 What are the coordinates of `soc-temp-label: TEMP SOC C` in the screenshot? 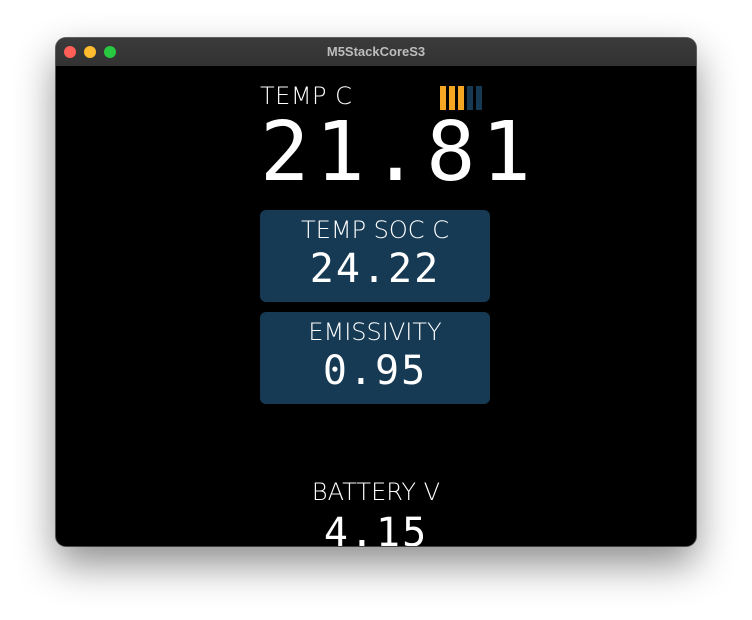 It's located at (375, 230).